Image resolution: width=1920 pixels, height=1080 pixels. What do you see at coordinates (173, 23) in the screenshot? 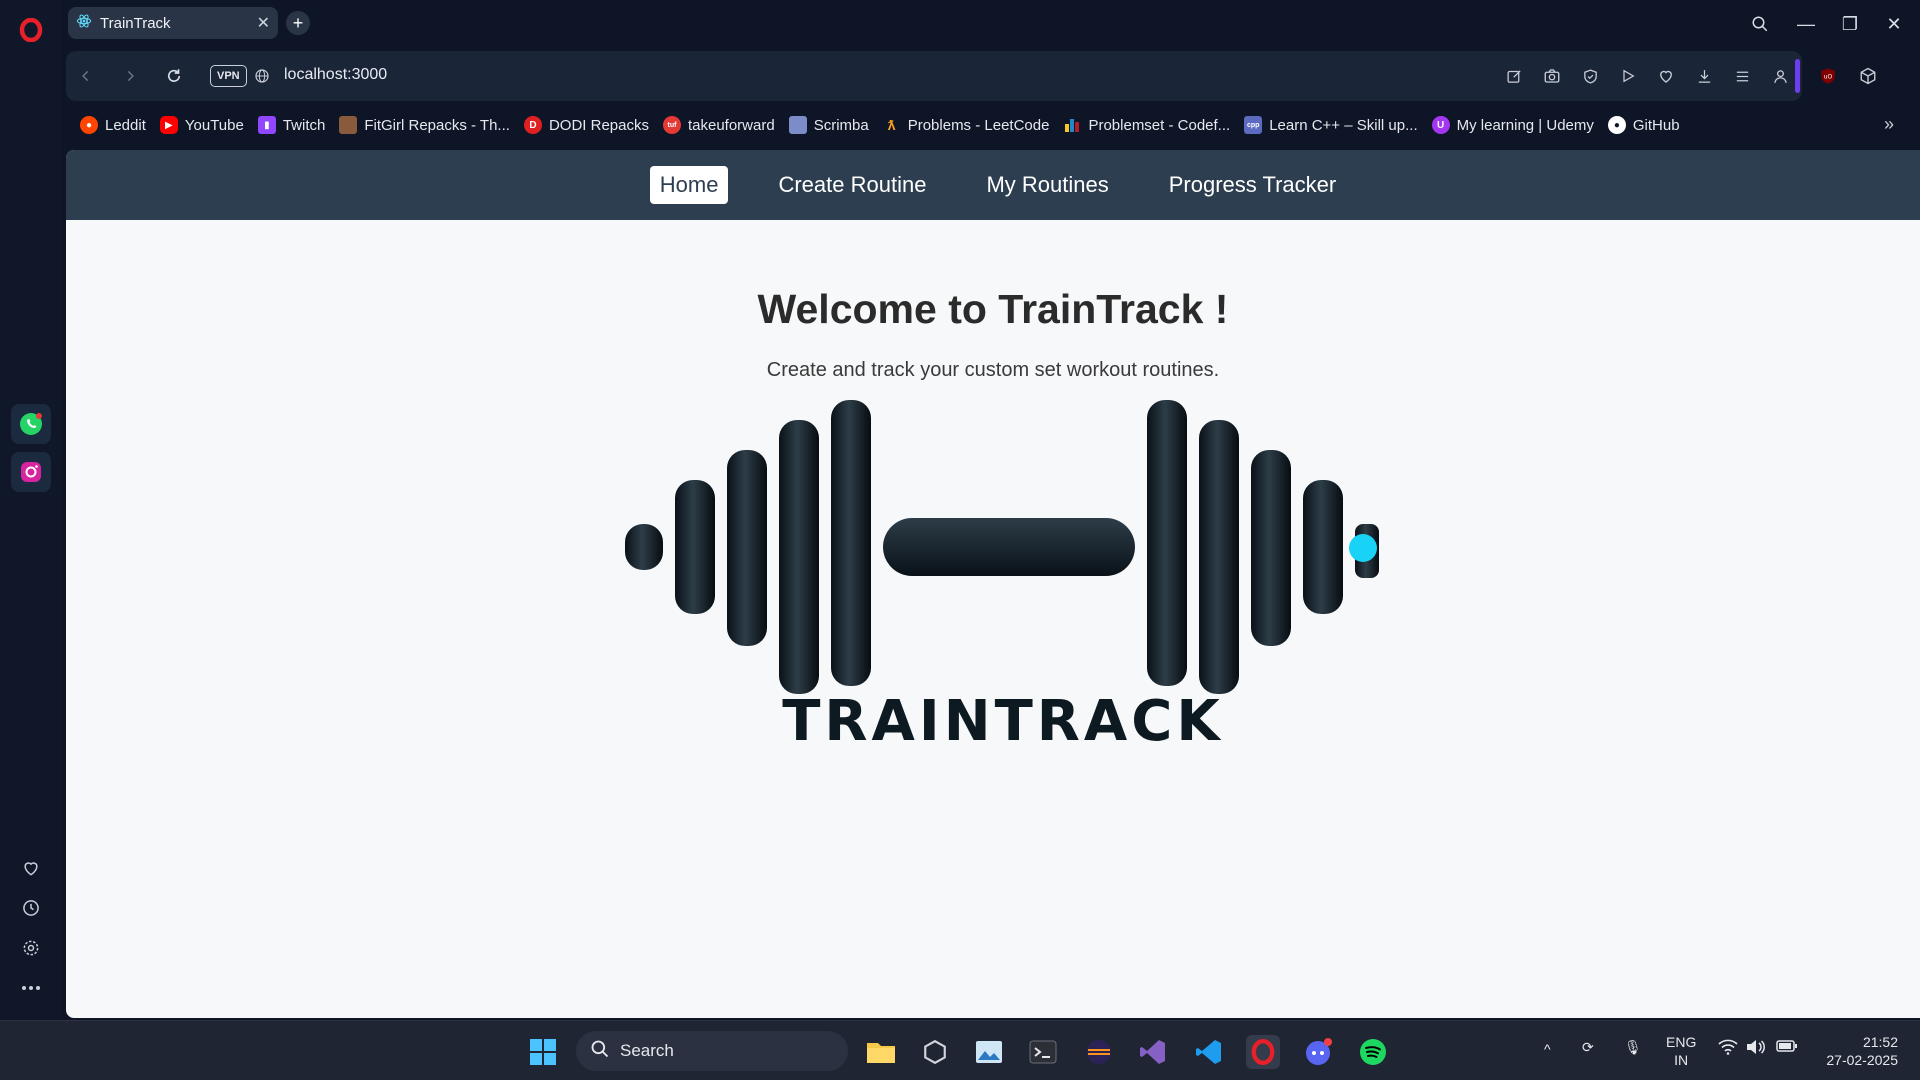
I see `tab-traintrack: TrainTrack ✕` at bounding box center [173, 23].